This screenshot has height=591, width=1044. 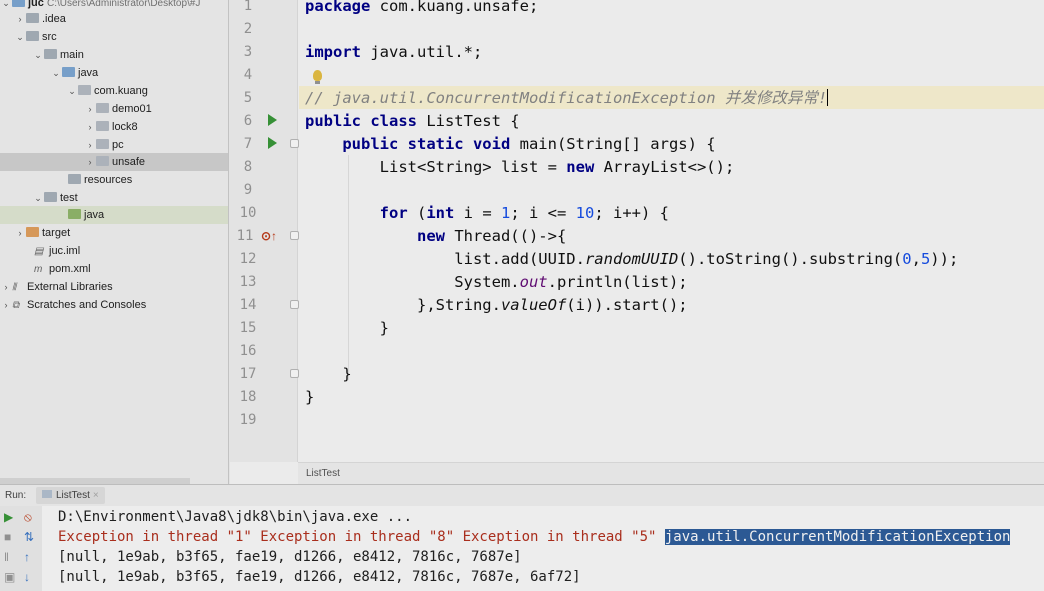 What do you see at coordinates (27, 577) in the screenshot?
I see `scroll-down-icon: ↓` at bounding box center [27, 577].